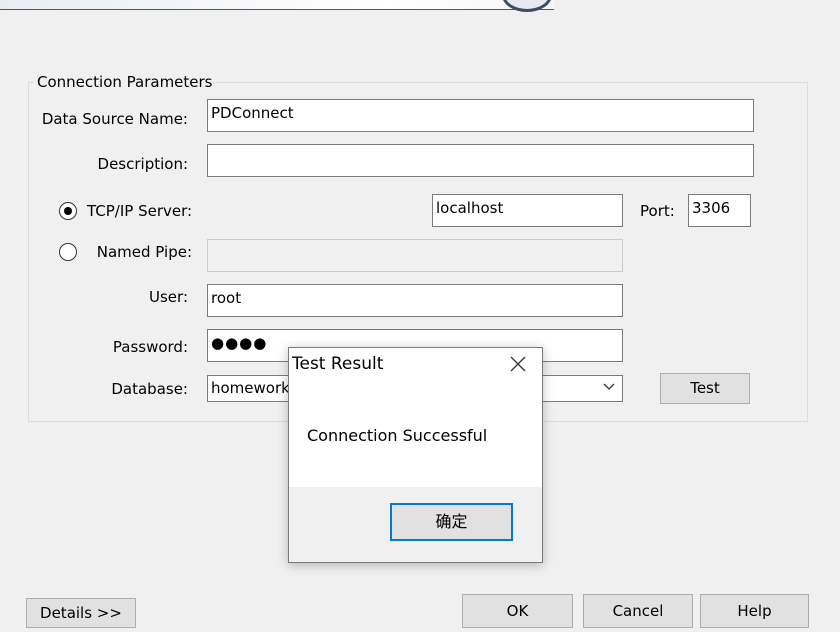 This screenshot has width=840, height=632. Describe the element at coordinates (81, 613) in the screenshot. I see `details-button: Details >>` at that location.